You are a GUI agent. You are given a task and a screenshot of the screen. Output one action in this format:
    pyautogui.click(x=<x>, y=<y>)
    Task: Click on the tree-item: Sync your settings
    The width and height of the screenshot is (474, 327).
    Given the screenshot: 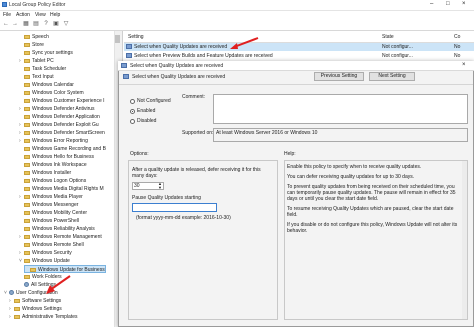 What is the action you would take?
    pyautogui.click(x=46, y=53)
    